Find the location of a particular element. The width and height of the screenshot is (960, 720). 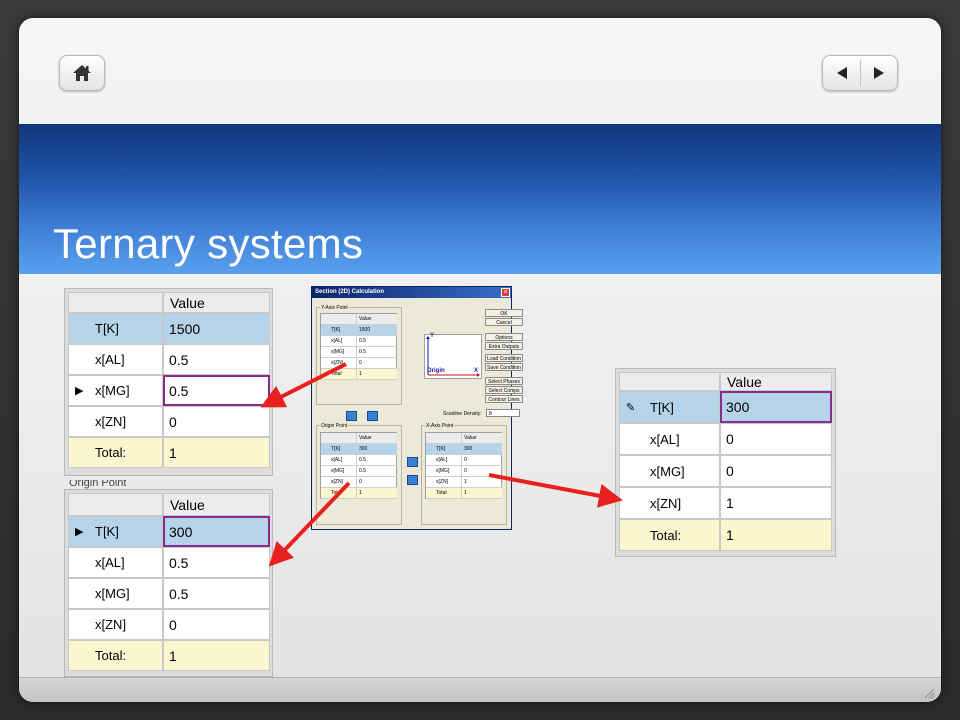

ok-button: OK is located at coordinates (504, 313).